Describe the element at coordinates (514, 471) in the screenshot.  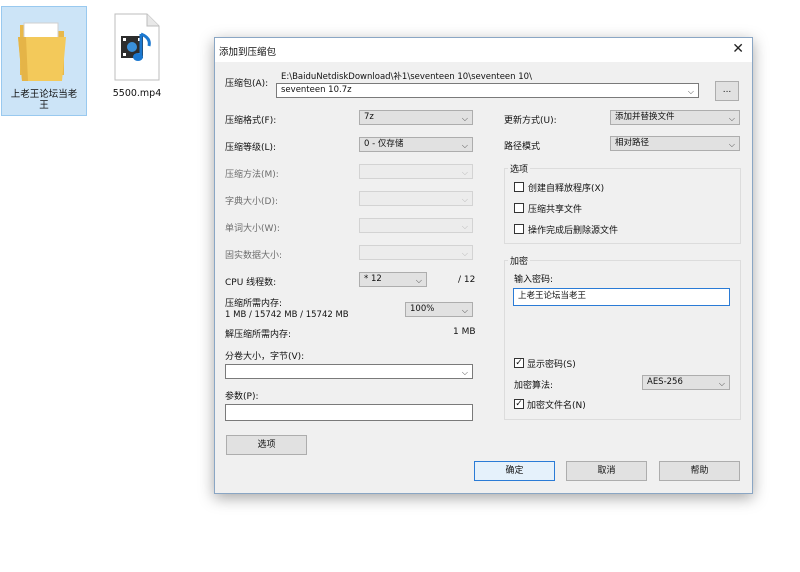
I see `ok-button: 确定` at that location.